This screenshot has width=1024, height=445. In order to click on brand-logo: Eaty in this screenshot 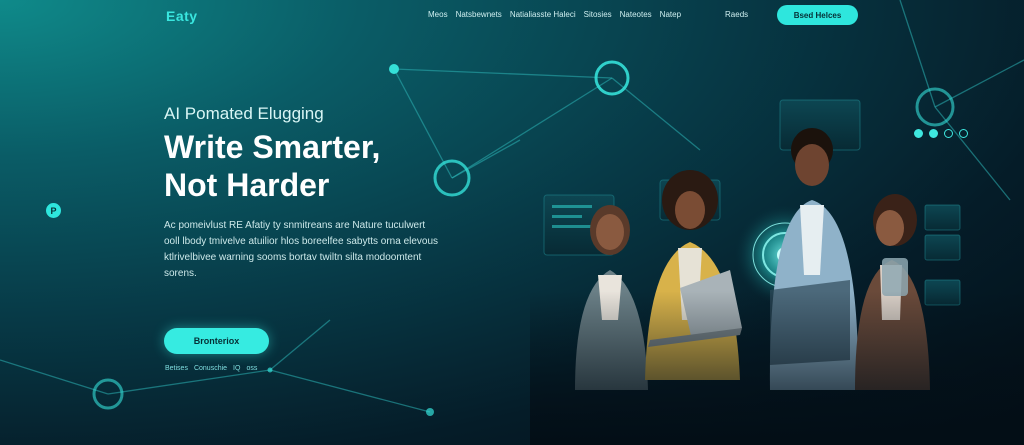, I will do `click(182, 16)`.